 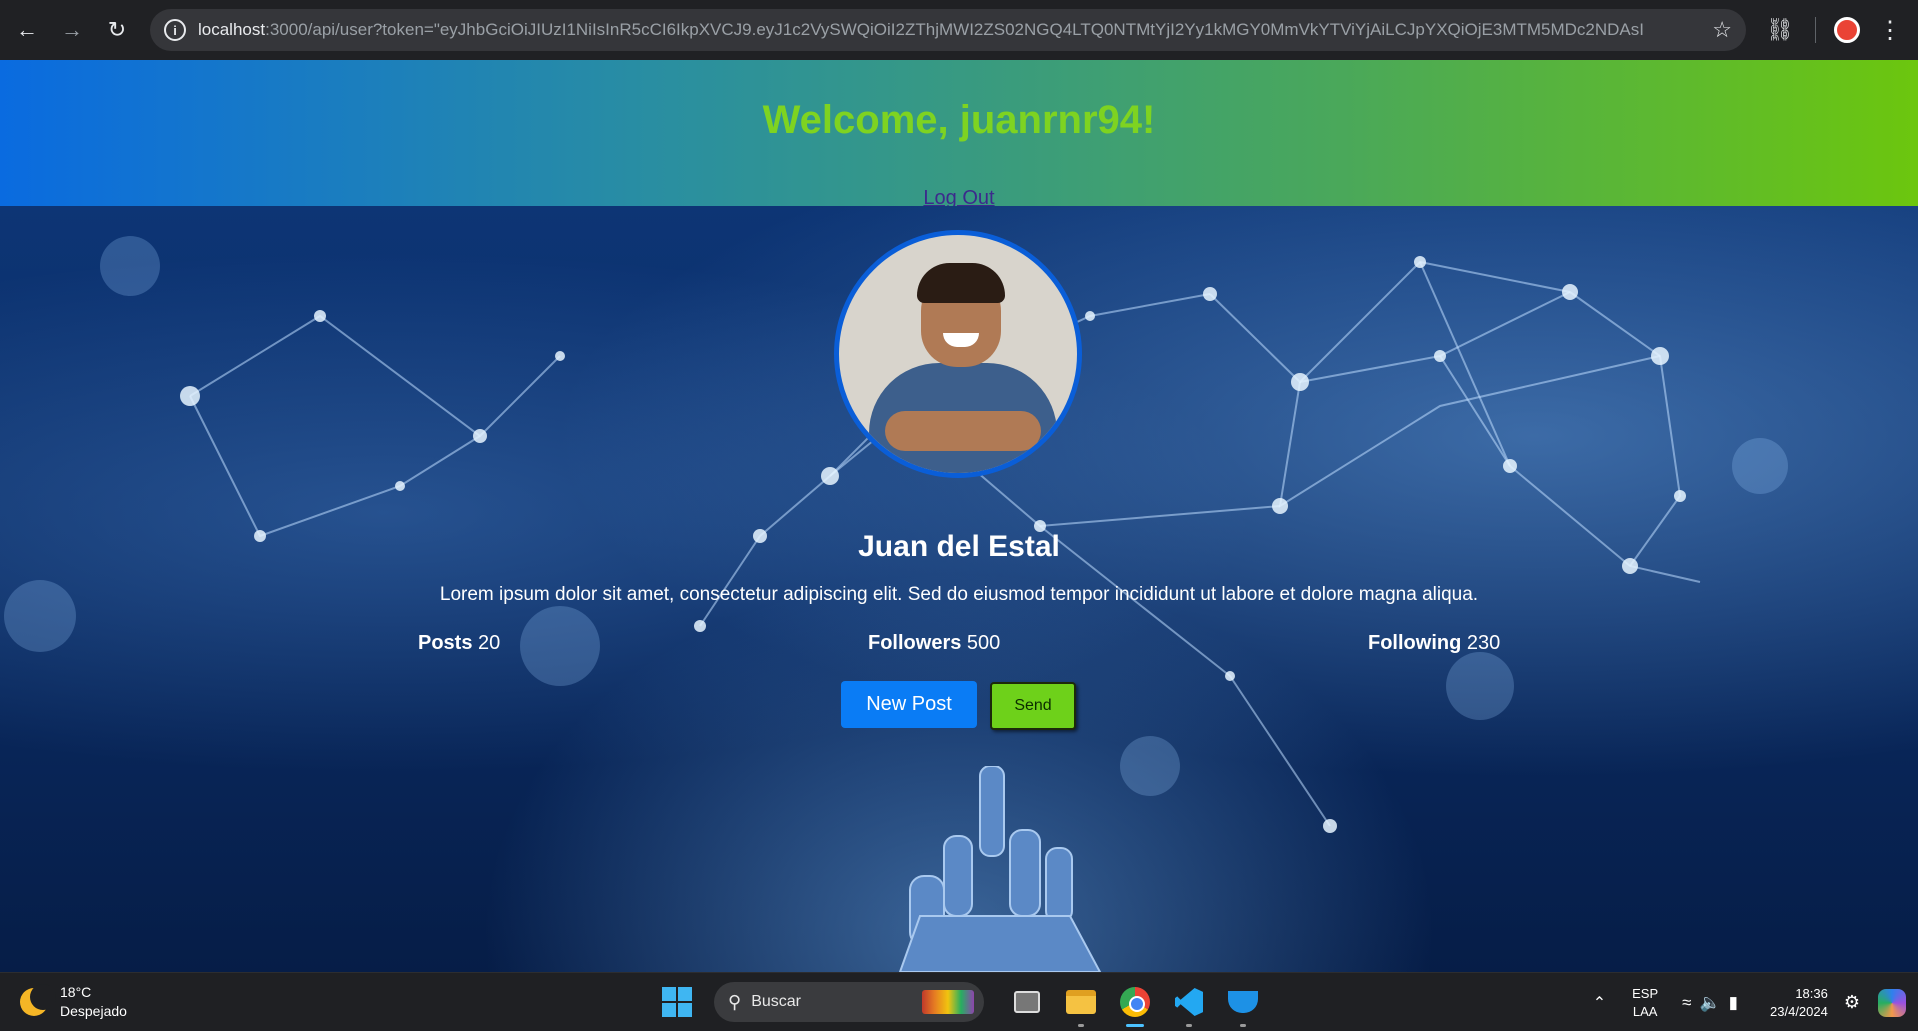 What do you see at coordinates (776, 1001) in the screenshot?
I see `search-placeholder: Buscar` at bounding box center [776, 1001].